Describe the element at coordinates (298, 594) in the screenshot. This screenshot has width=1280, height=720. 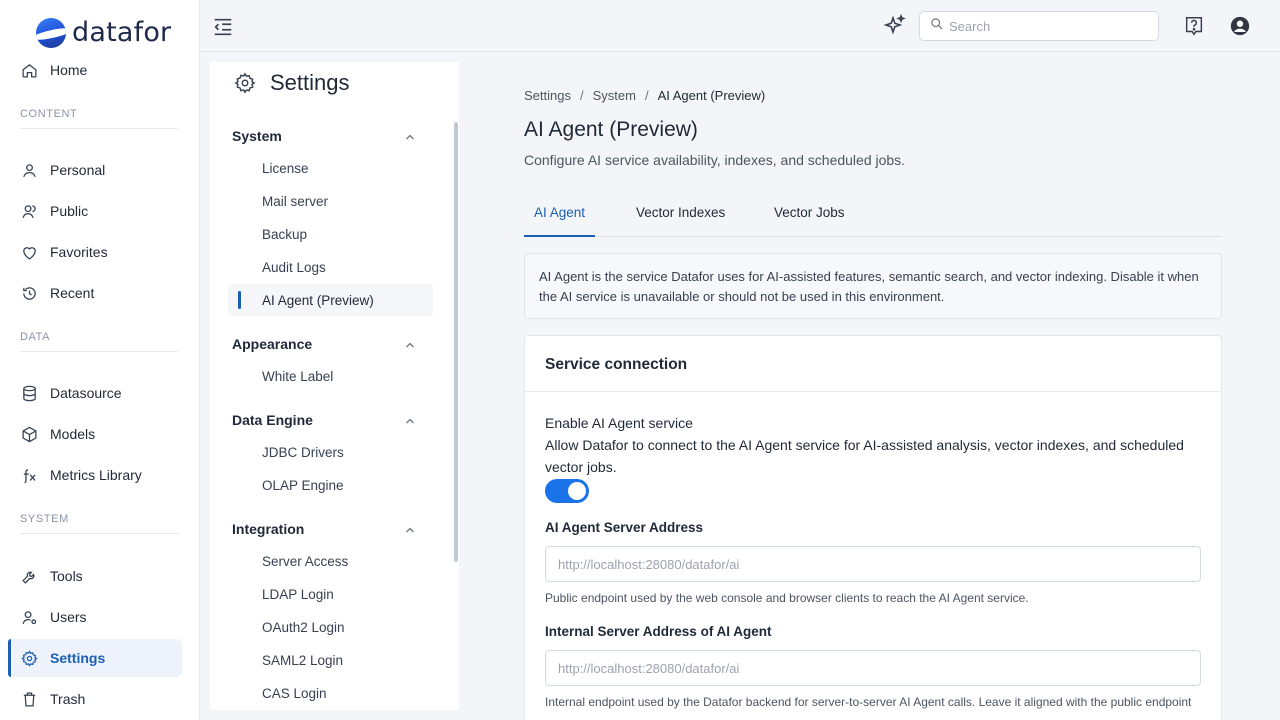
I see `settings-item-ldap-login: LDAP Login` at that location.